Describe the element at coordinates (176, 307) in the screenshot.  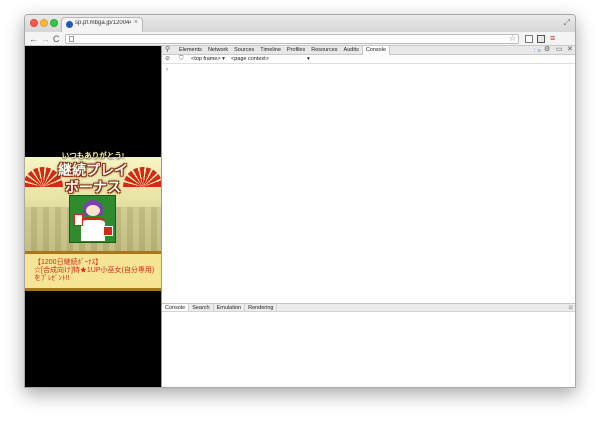
I see `drawer-tab-console: Console` at that location.